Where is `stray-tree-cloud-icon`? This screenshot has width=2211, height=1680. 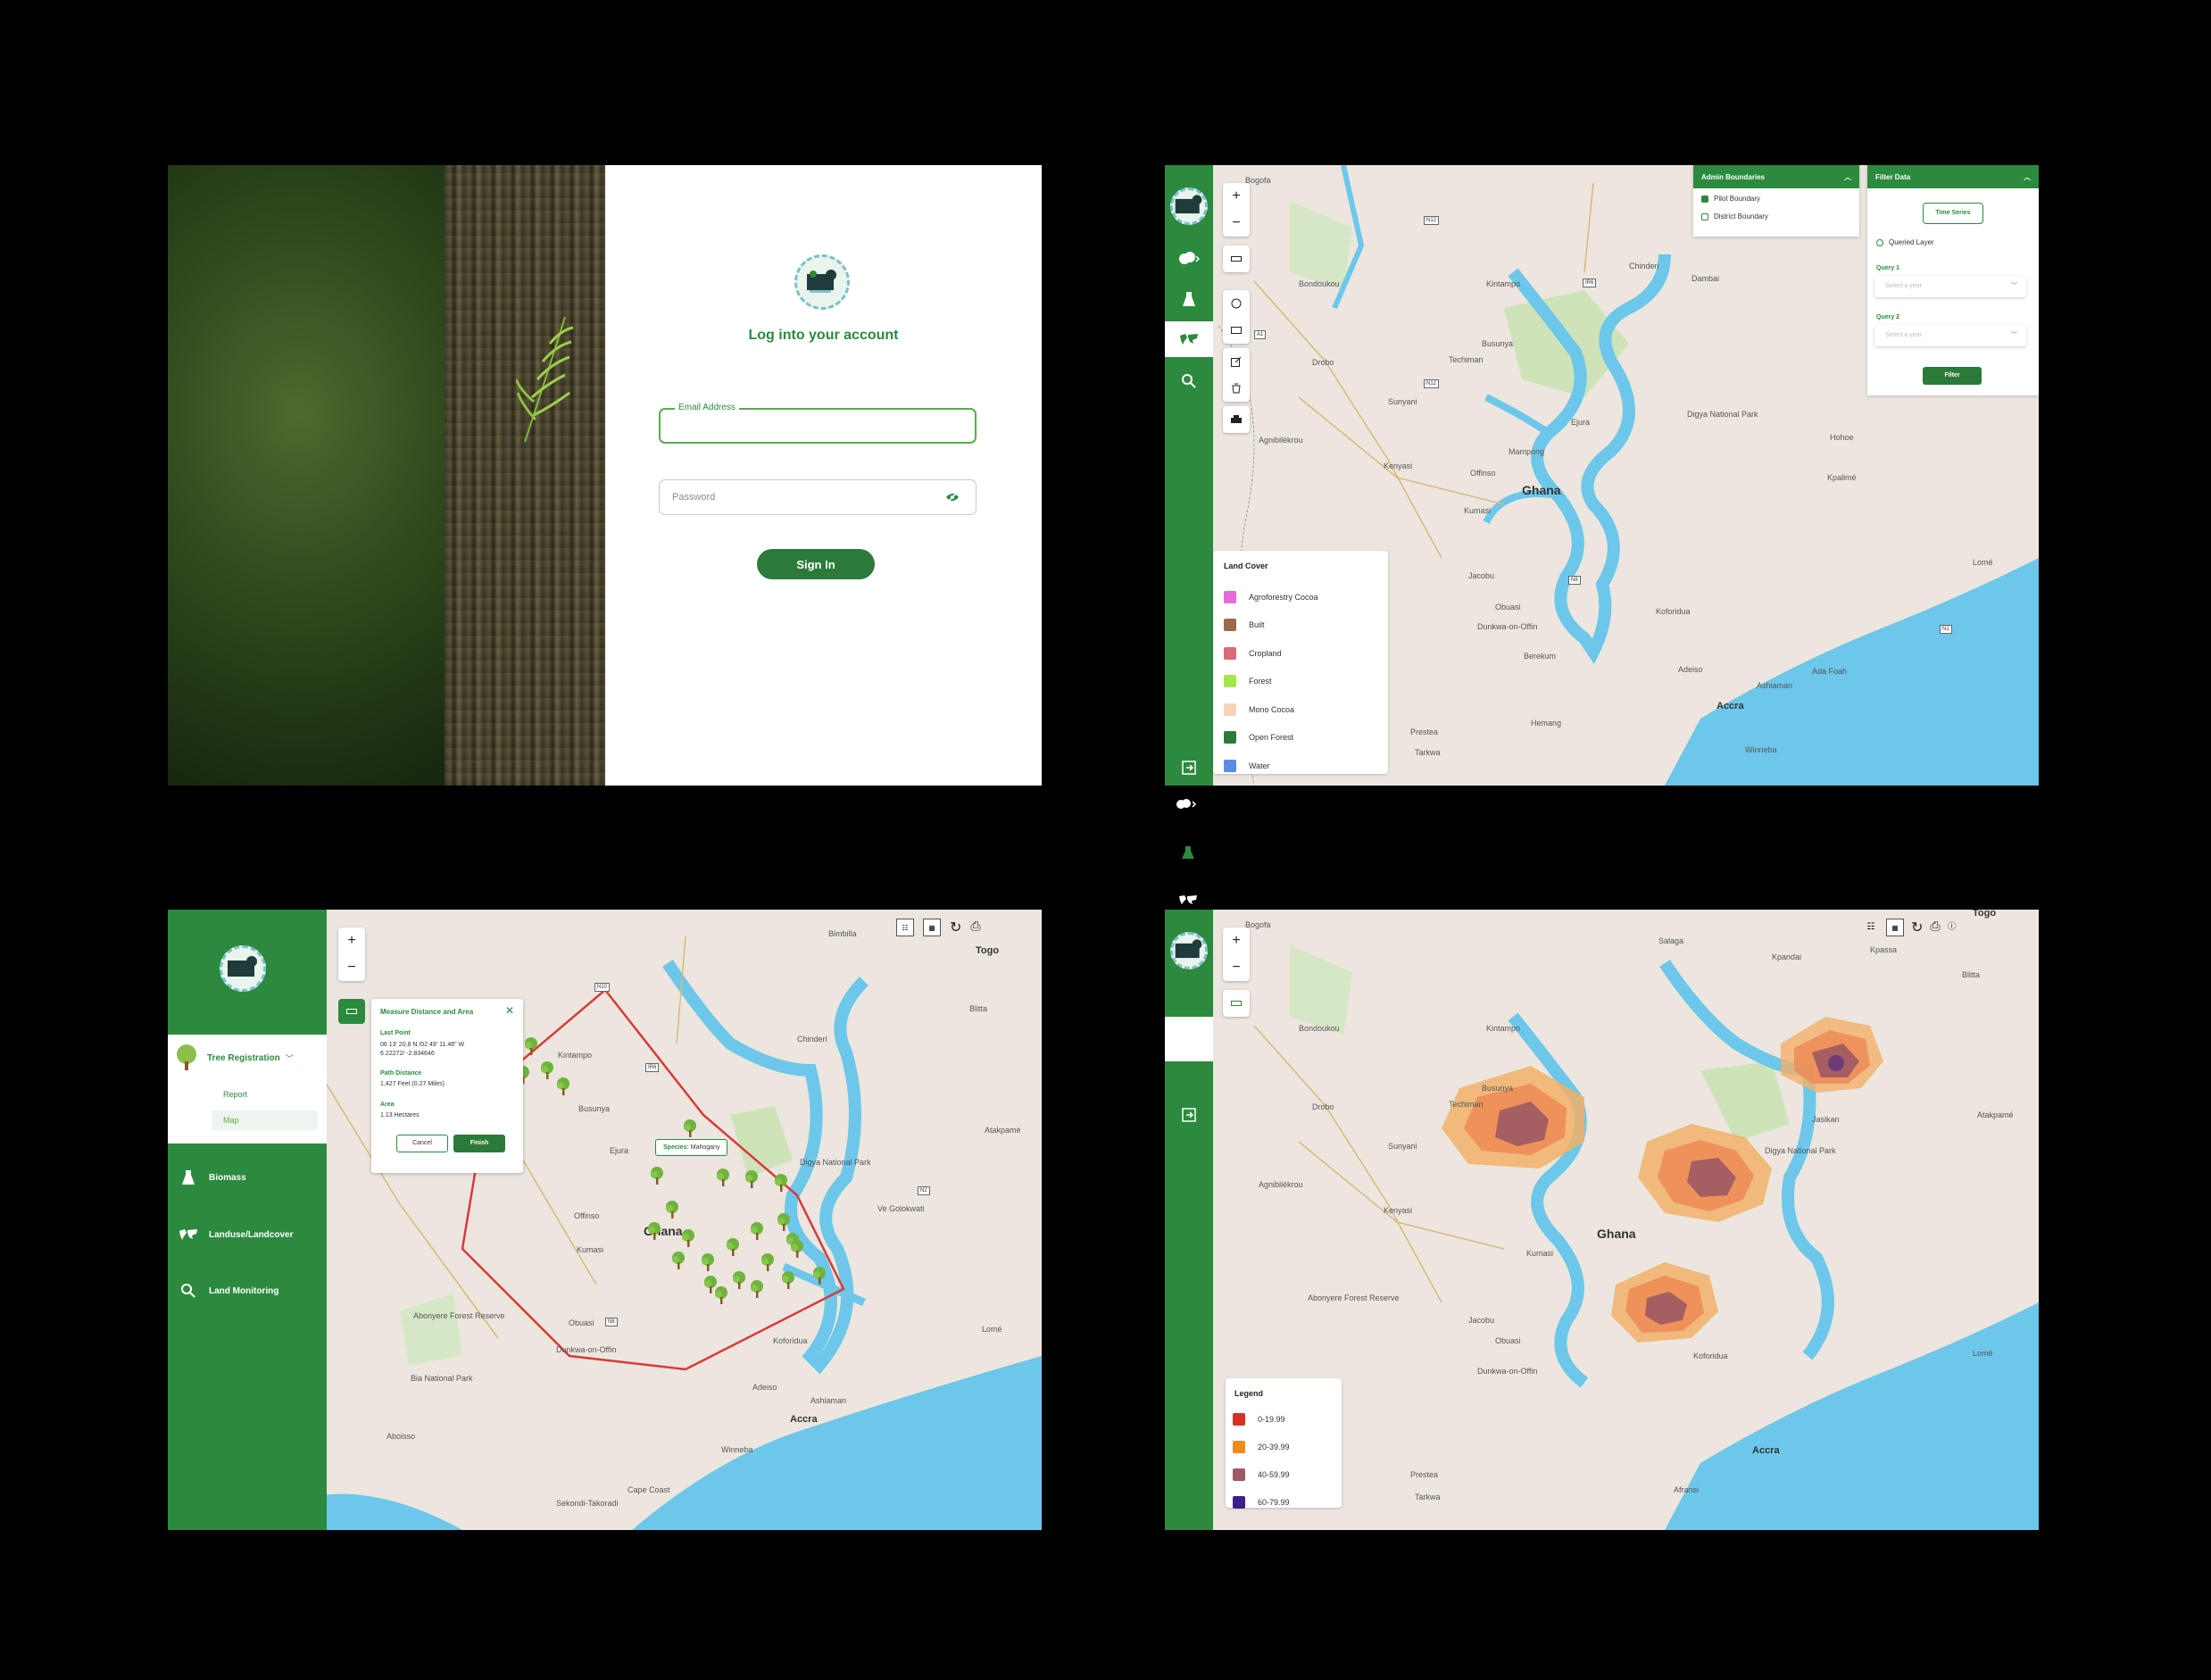 stray-tree-cloud-icon is located at coordinates (1186, 804).